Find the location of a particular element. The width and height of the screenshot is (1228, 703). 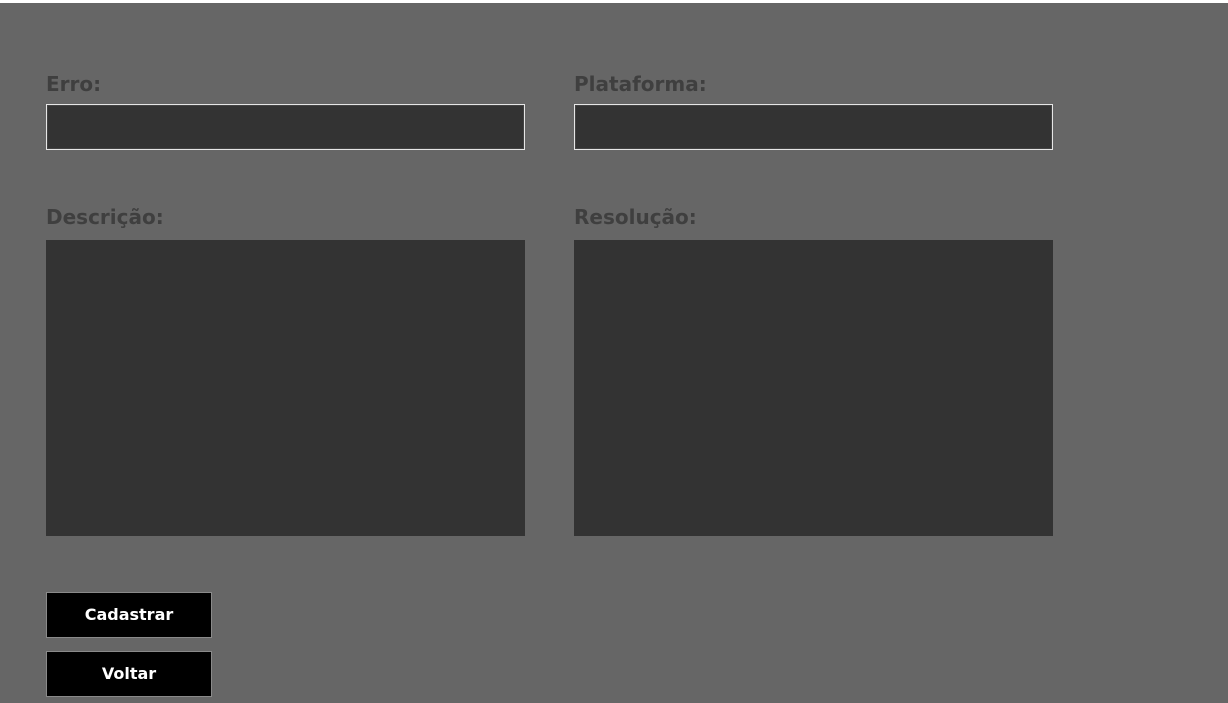

plataforma-input is located at coordinates (813, 127).